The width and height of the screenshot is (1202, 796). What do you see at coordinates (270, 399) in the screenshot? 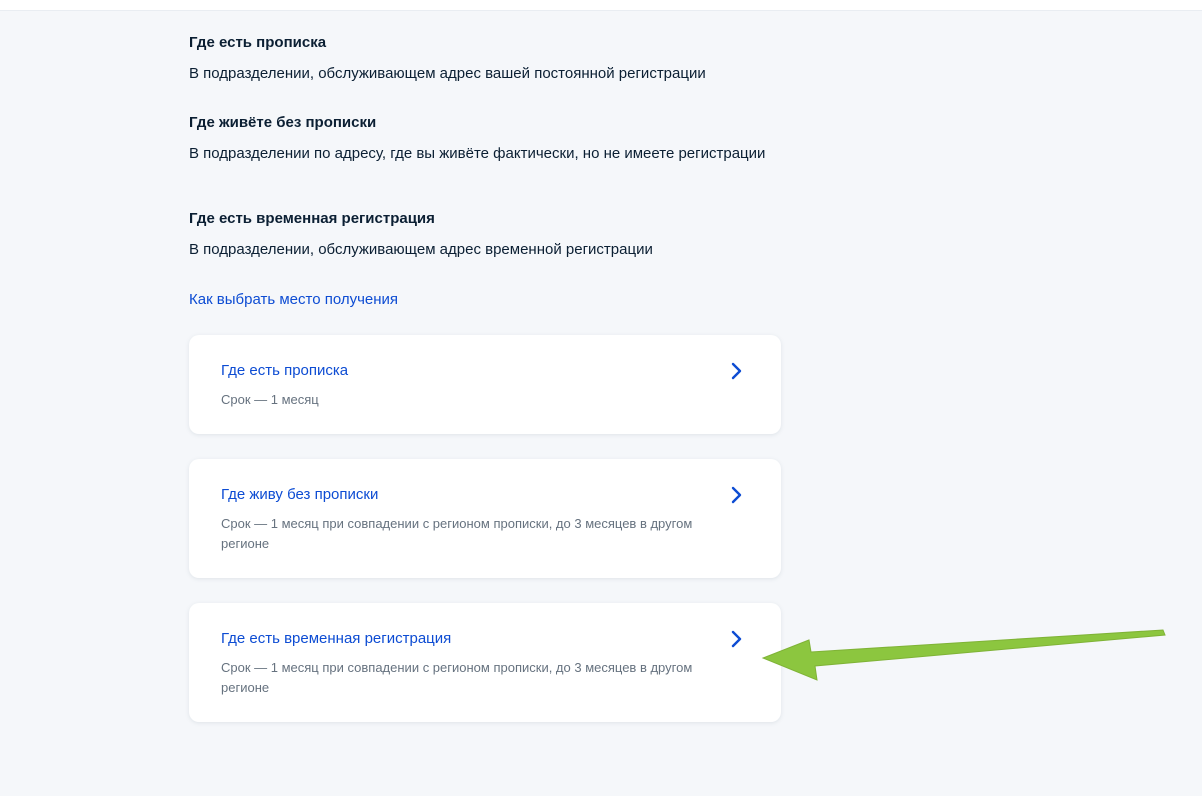
I see `option-subtitle: Срок — 1 месяц` at bounding box center [270, 399].